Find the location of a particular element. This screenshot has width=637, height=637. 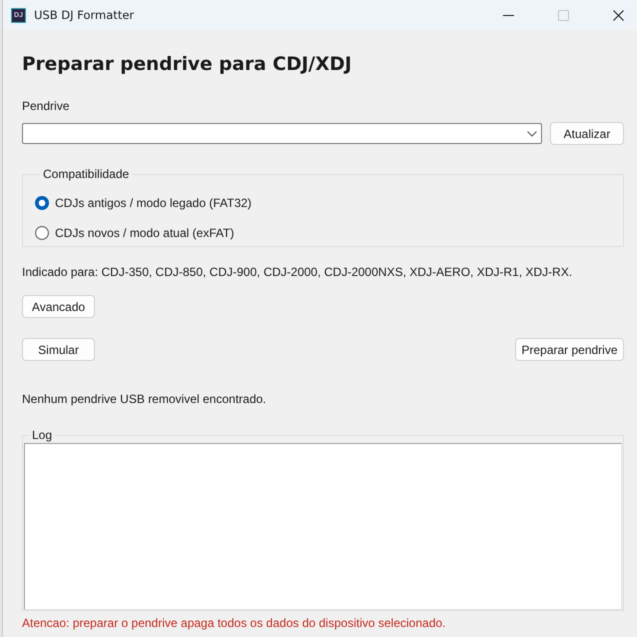

warning-text: Atencao: preparar o pendrive apaga todos os dados do dispositivo selecionado. is located at coordinates (234, 623).